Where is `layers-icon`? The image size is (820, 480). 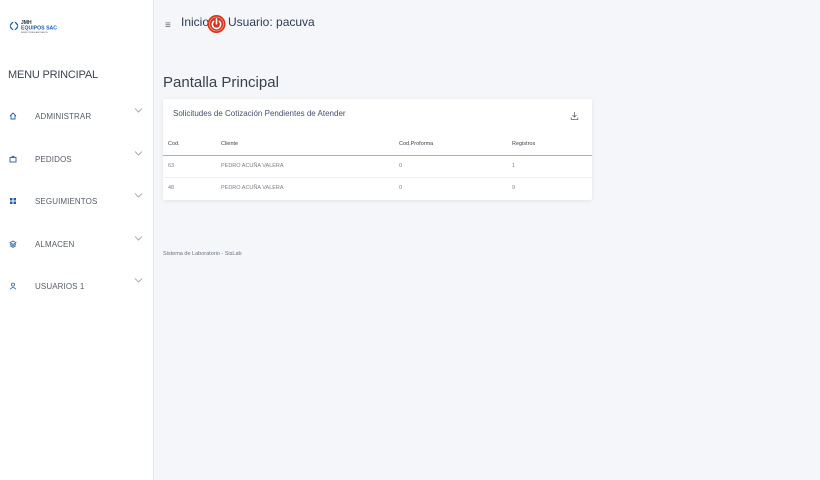 layers-icon is located at coordinates (13, 244).